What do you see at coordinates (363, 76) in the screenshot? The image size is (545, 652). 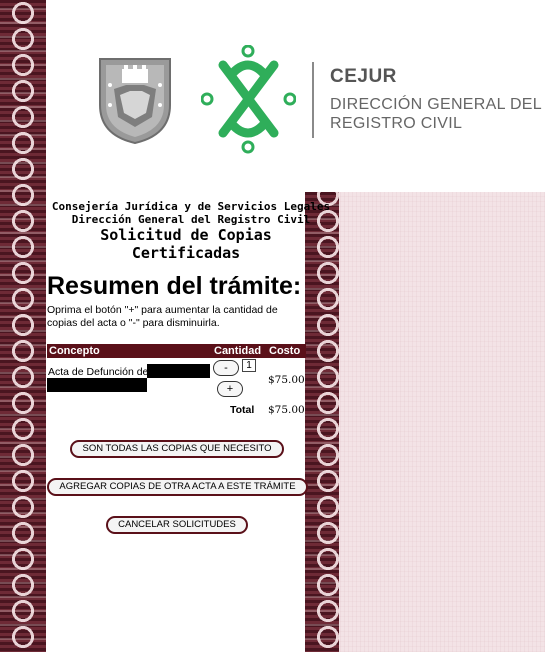 I see `cejur-label: CEJUR` at bounding box center [363, 76].